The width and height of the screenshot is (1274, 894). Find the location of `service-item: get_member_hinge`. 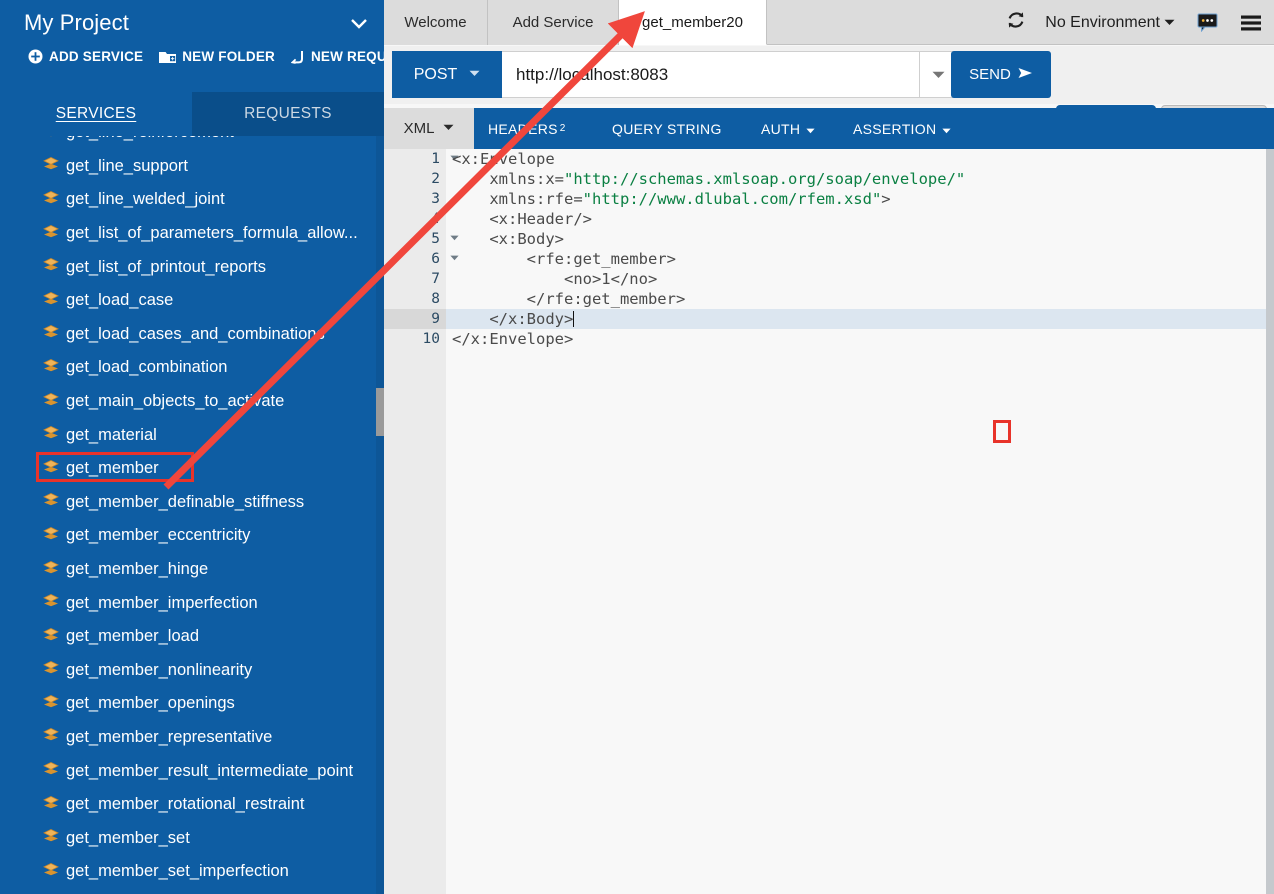

service-item: get_member_hinge is located at coordinates (192, 570).